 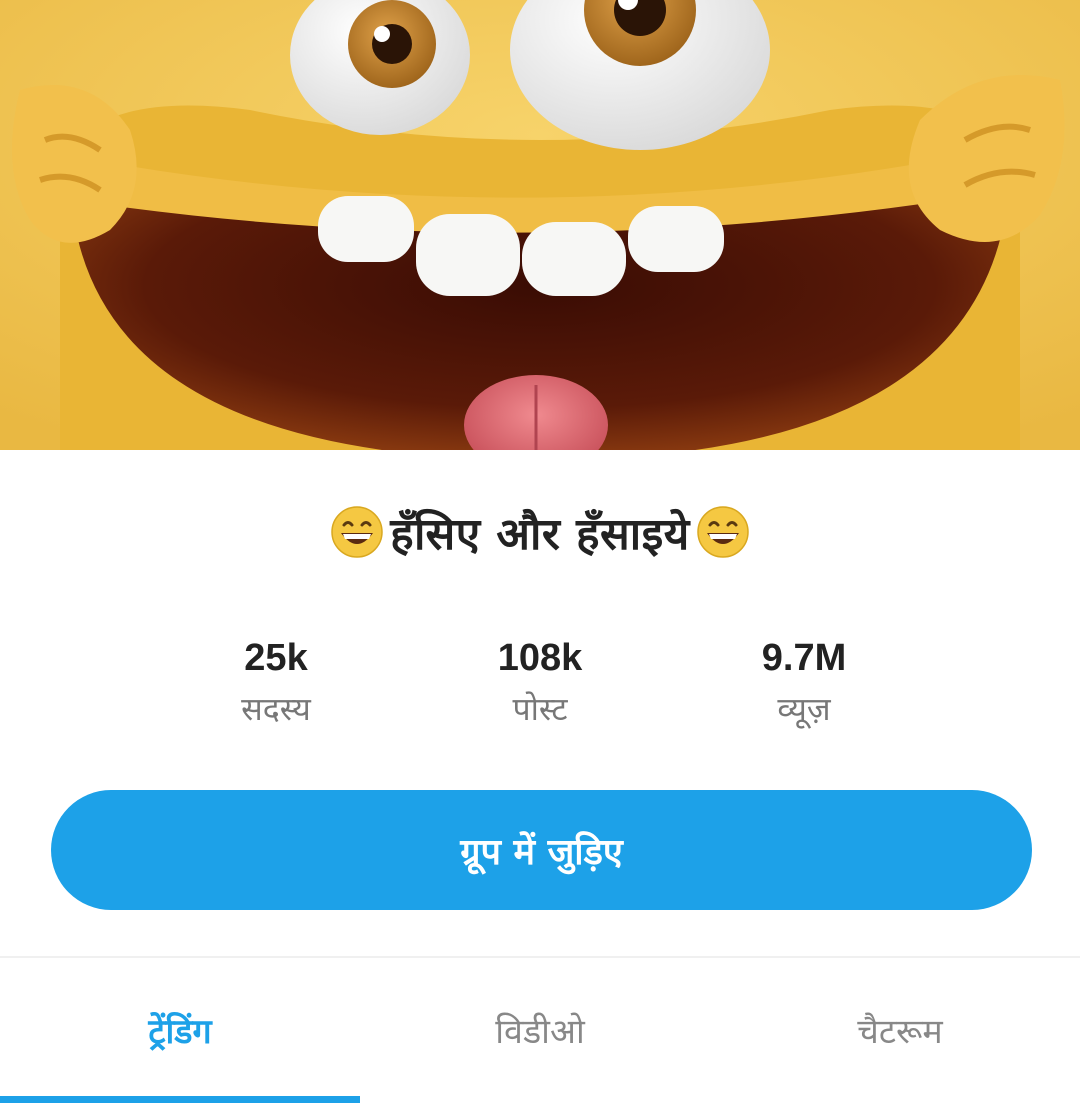 What do you see at coordinates (541, 850) in the screenshot?
I see `join-group-button: ग्रूप में जुड़िए` at bounding box center [541, 850].